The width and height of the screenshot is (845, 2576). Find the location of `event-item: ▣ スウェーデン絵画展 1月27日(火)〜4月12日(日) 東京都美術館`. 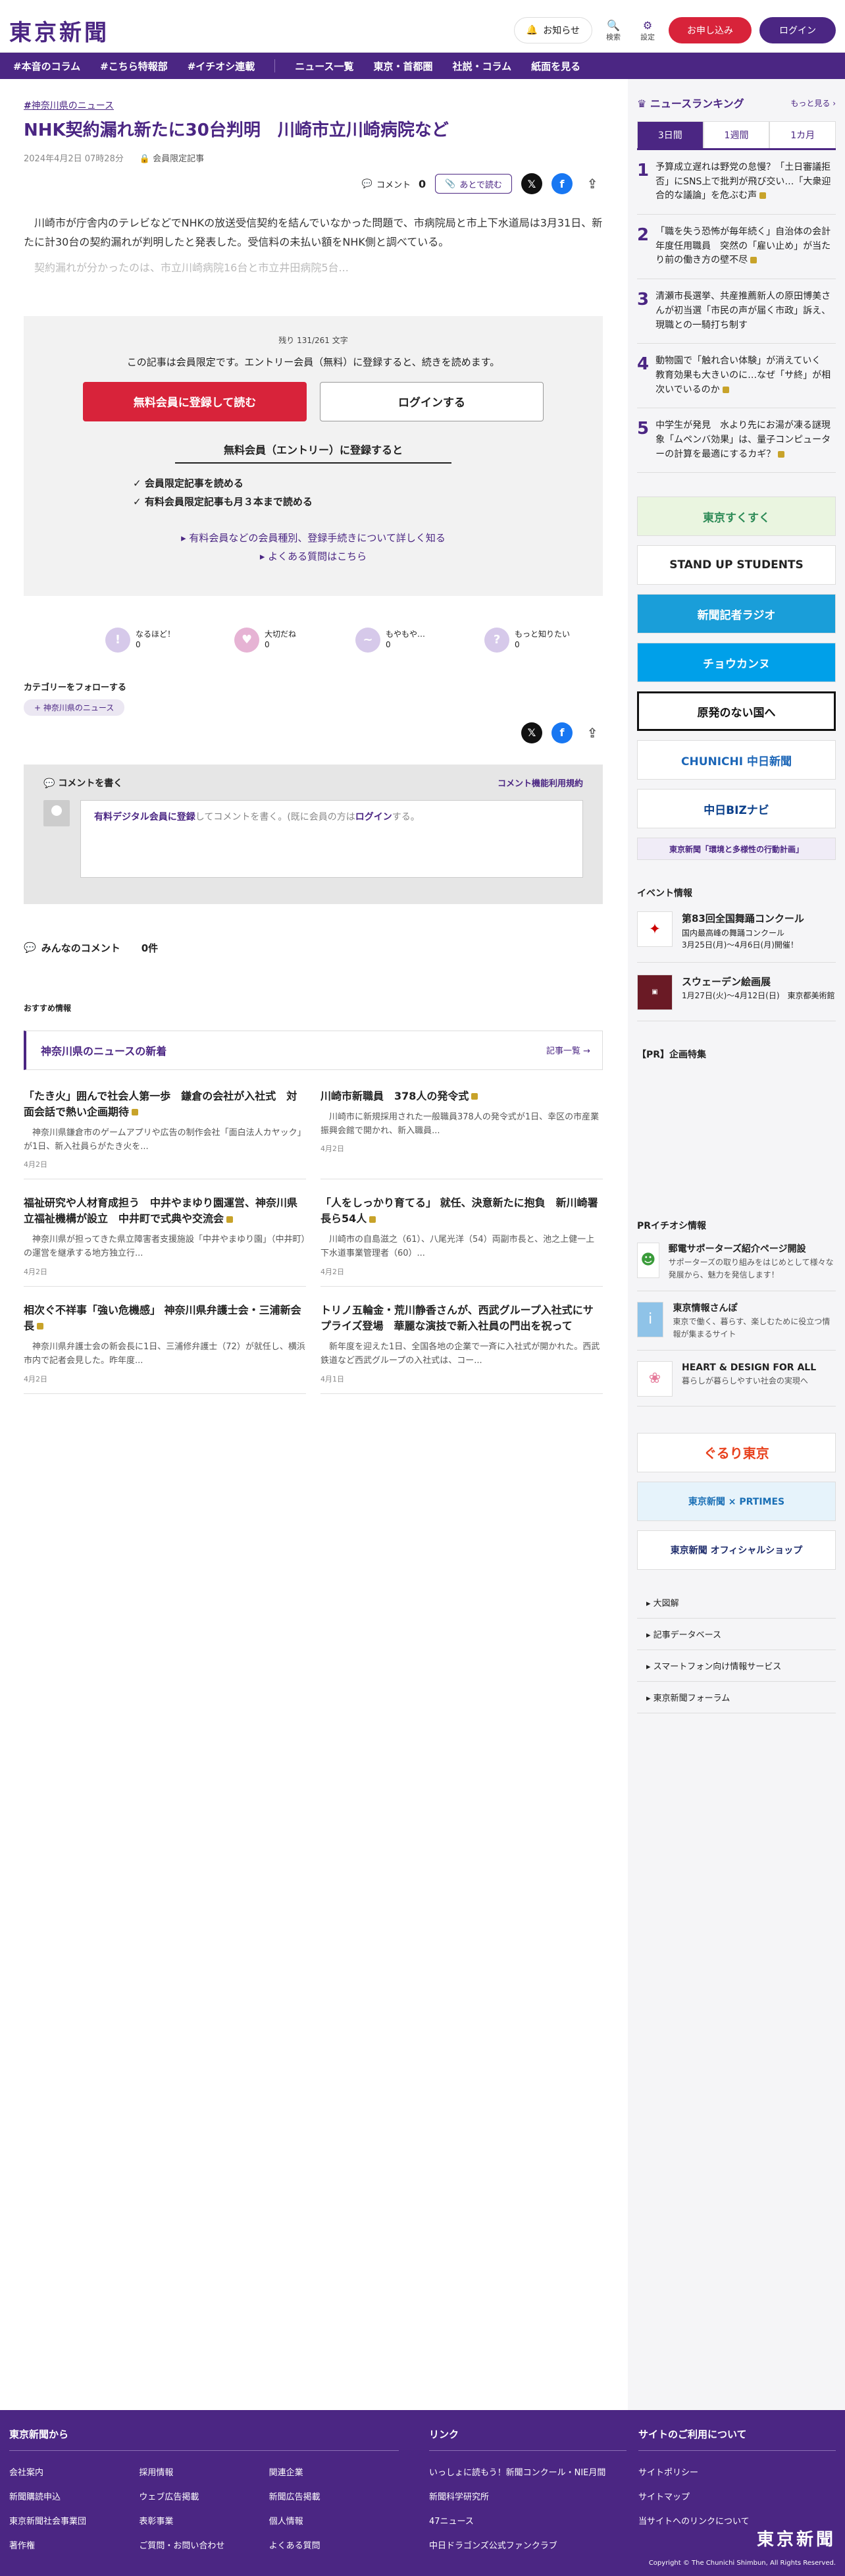

event-item: ▣ スウェーデン絵画展 1月27日(火)〜4月12日(日) 東京都美術館 is located at coordinates (737, 997).